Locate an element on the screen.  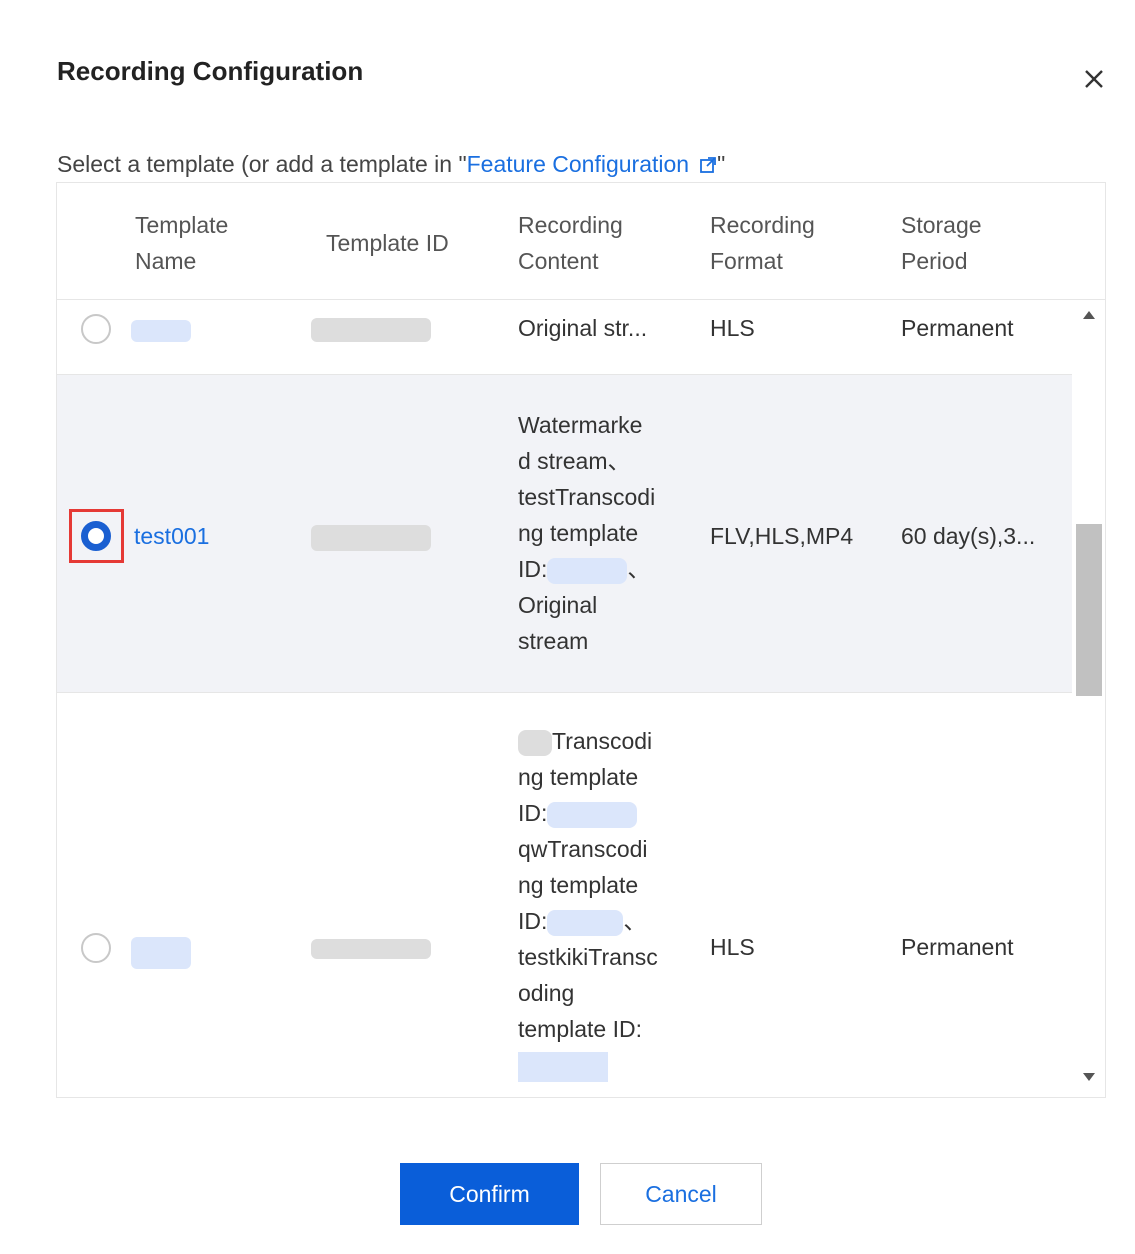
header-recording-content-line1: Recording is located at coordinates (570, 225).